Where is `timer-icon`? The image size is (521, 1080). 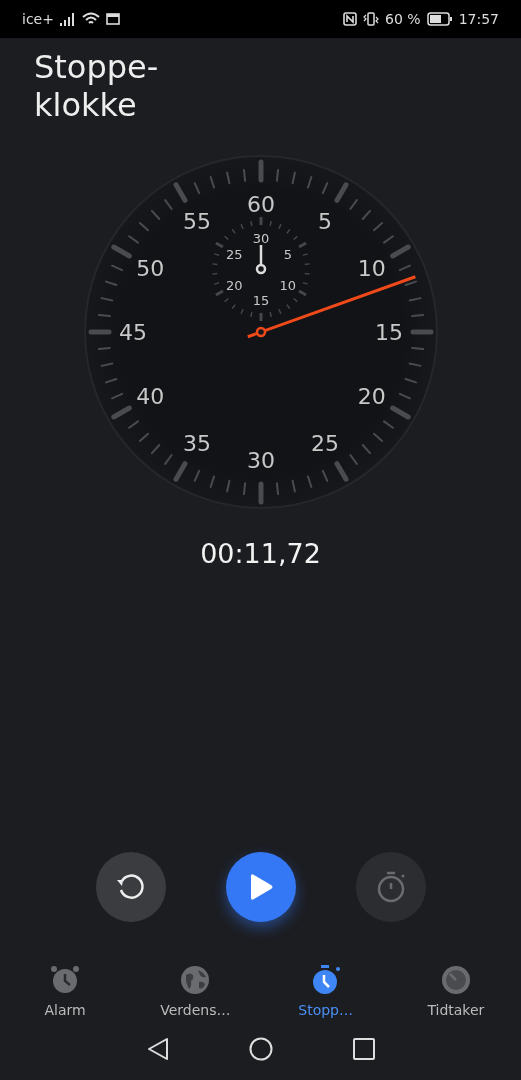 timer-icon is located at coordinates (455, 980).